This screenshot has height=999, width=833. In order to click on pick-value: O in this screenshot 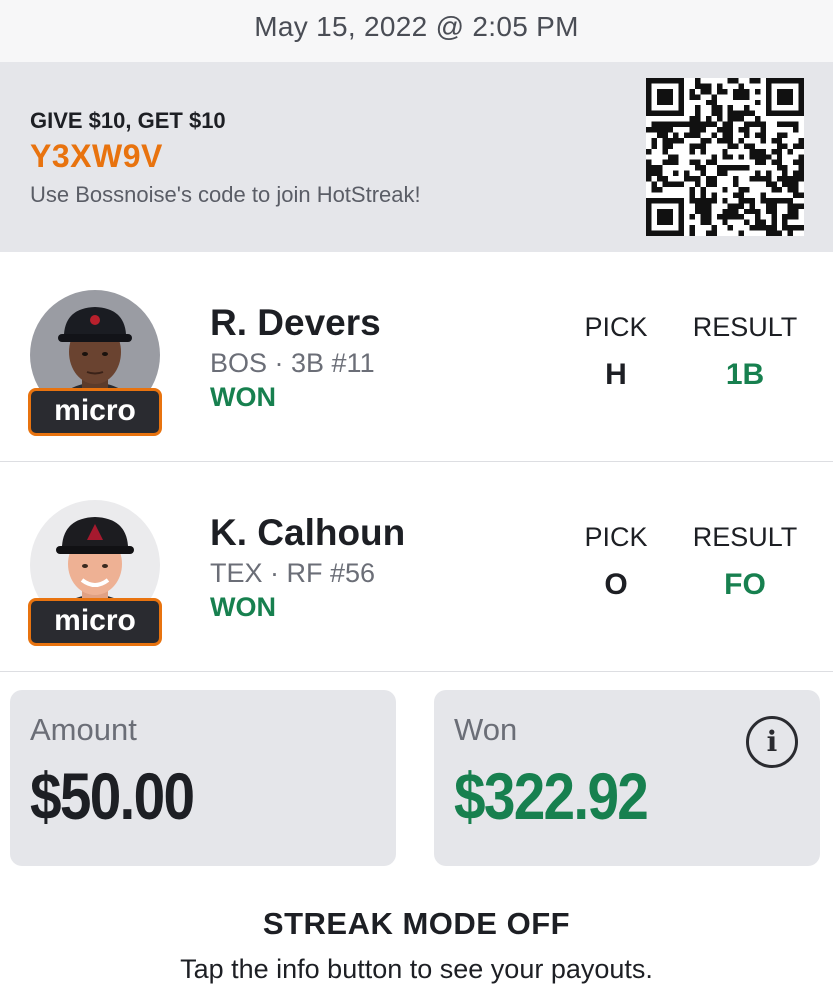, I will do `click(616, 584)`.